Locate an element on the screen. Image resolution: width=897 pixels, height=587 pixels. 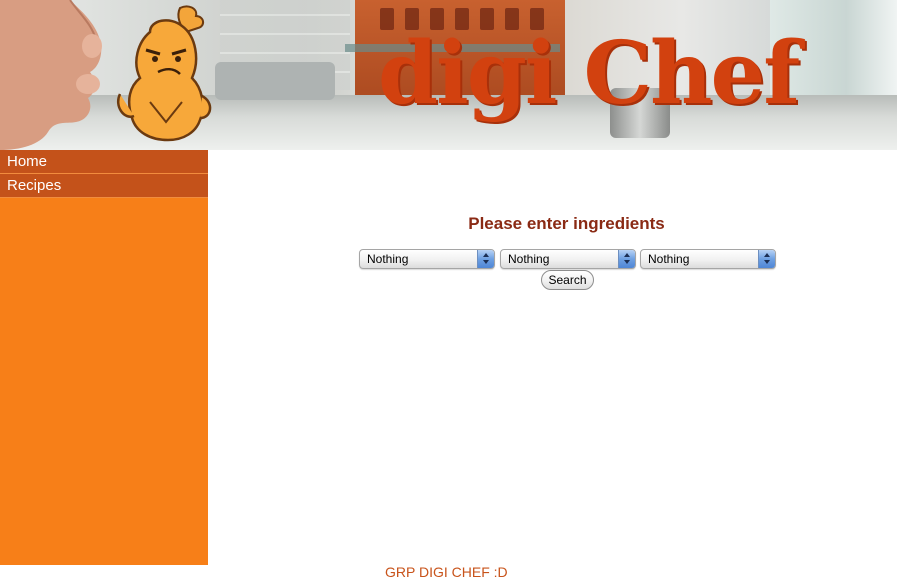
page-title: Please enter ingredients is located at coordinates (566, 223).